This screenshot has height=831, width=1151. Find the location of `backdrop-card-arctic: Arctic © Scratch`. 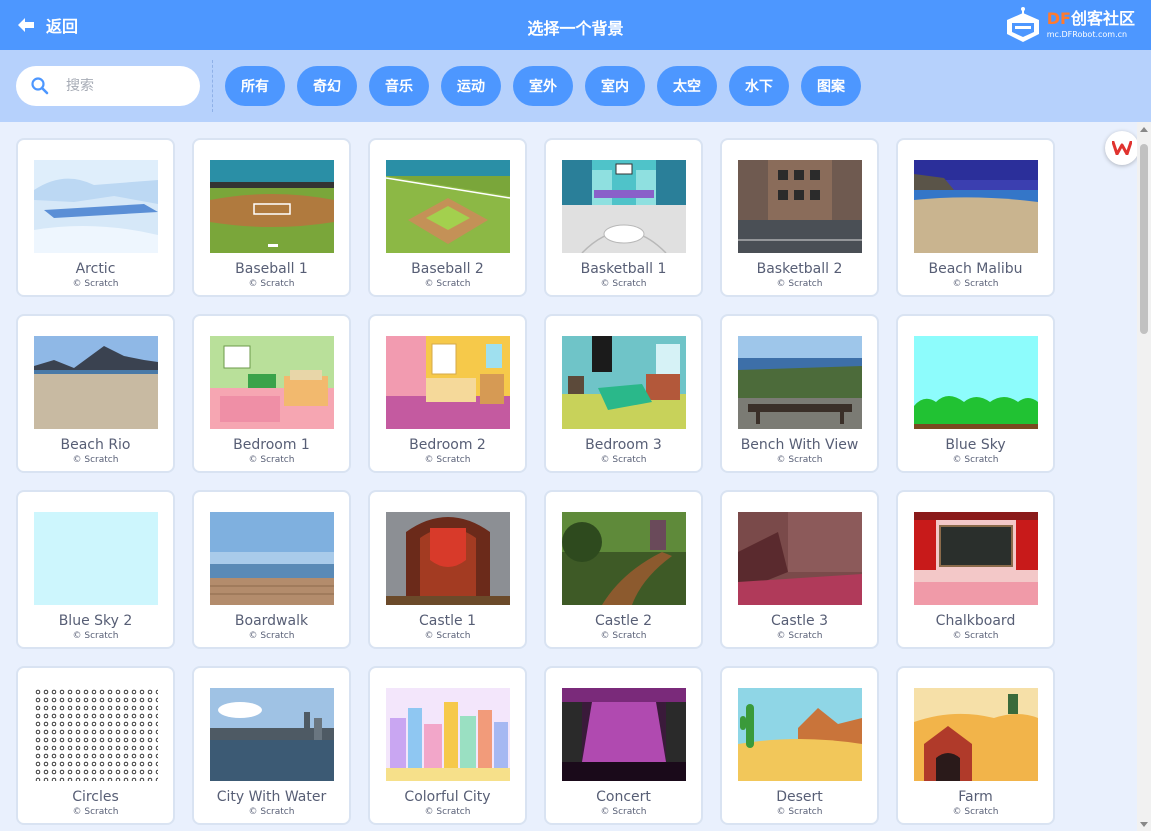

backdrop-card-arctic: Arctic © Scratch is located at coordinates (95, 217).